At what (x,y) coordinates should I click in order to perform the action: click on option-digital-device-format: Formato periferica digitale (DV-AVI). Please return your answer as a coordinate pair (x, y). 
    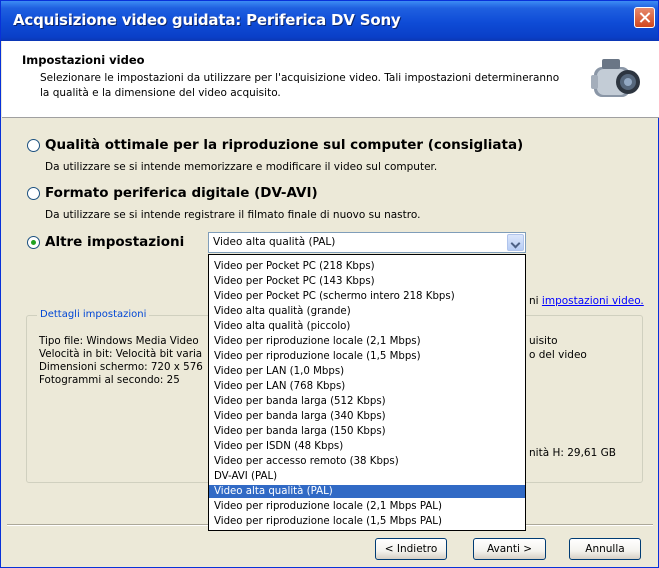
    Looking at the image, I should click on (172, 193).